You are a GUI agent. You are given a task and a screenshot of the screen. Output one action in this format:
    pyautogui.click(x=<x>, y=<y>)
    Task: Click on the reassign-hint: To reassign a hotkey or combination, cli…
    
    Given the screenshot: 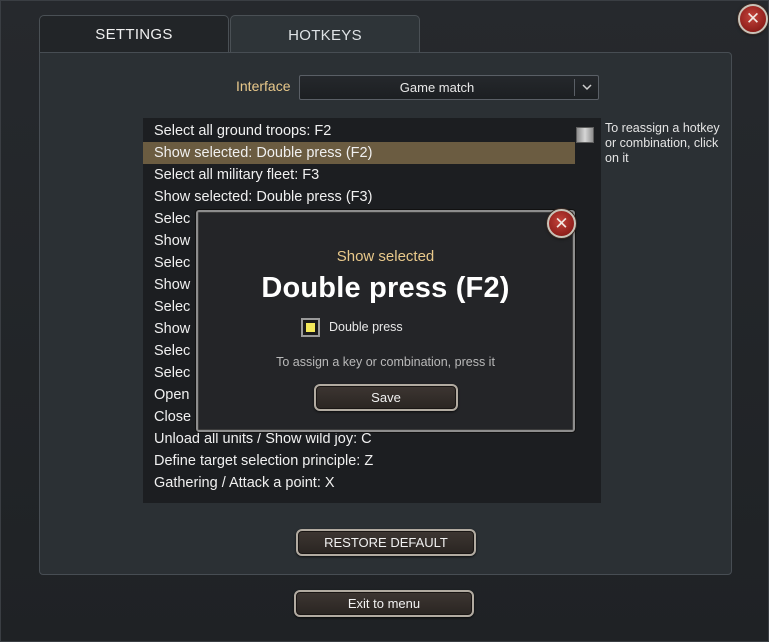 What is the action you would take?
    pyautogui.click(x=662, y=143)
    